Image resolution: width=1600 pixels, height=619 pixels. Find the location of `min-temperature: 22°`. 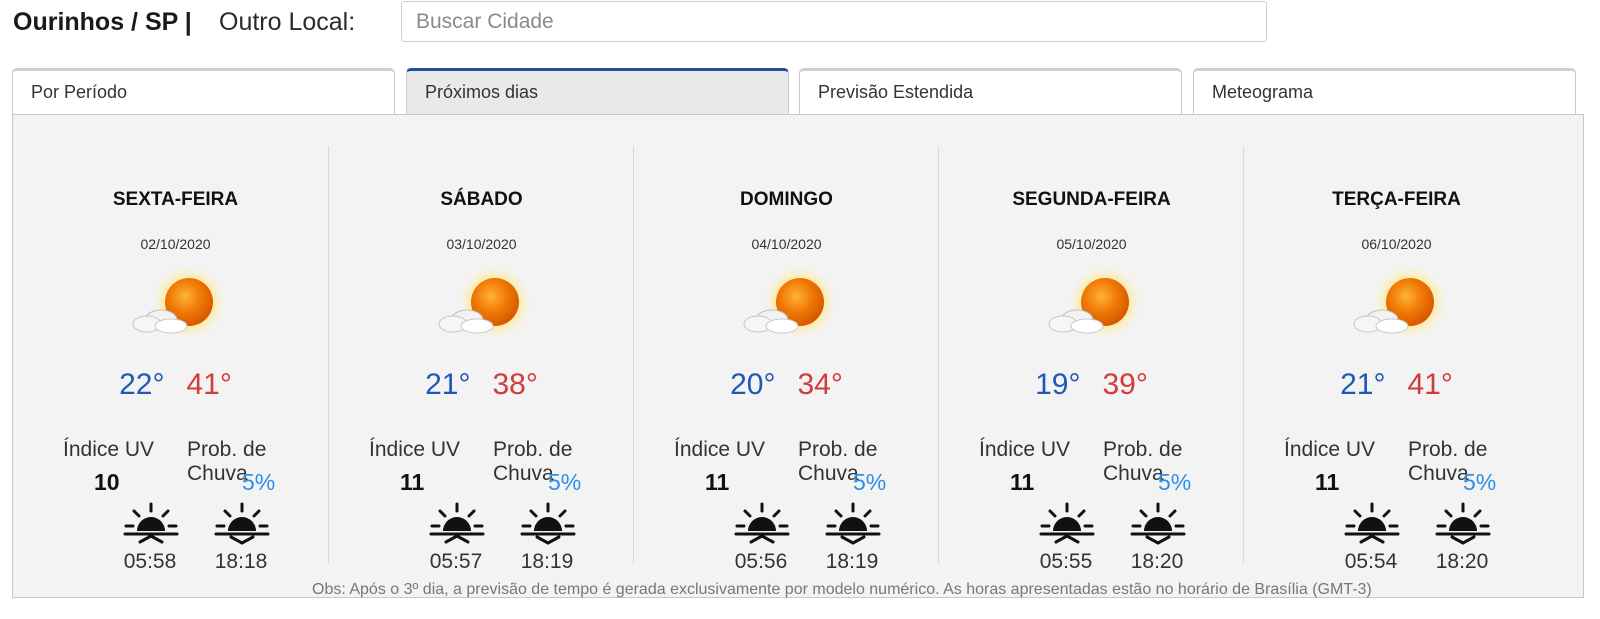

min-temperature: 22° is located at coordinates (142, 384).